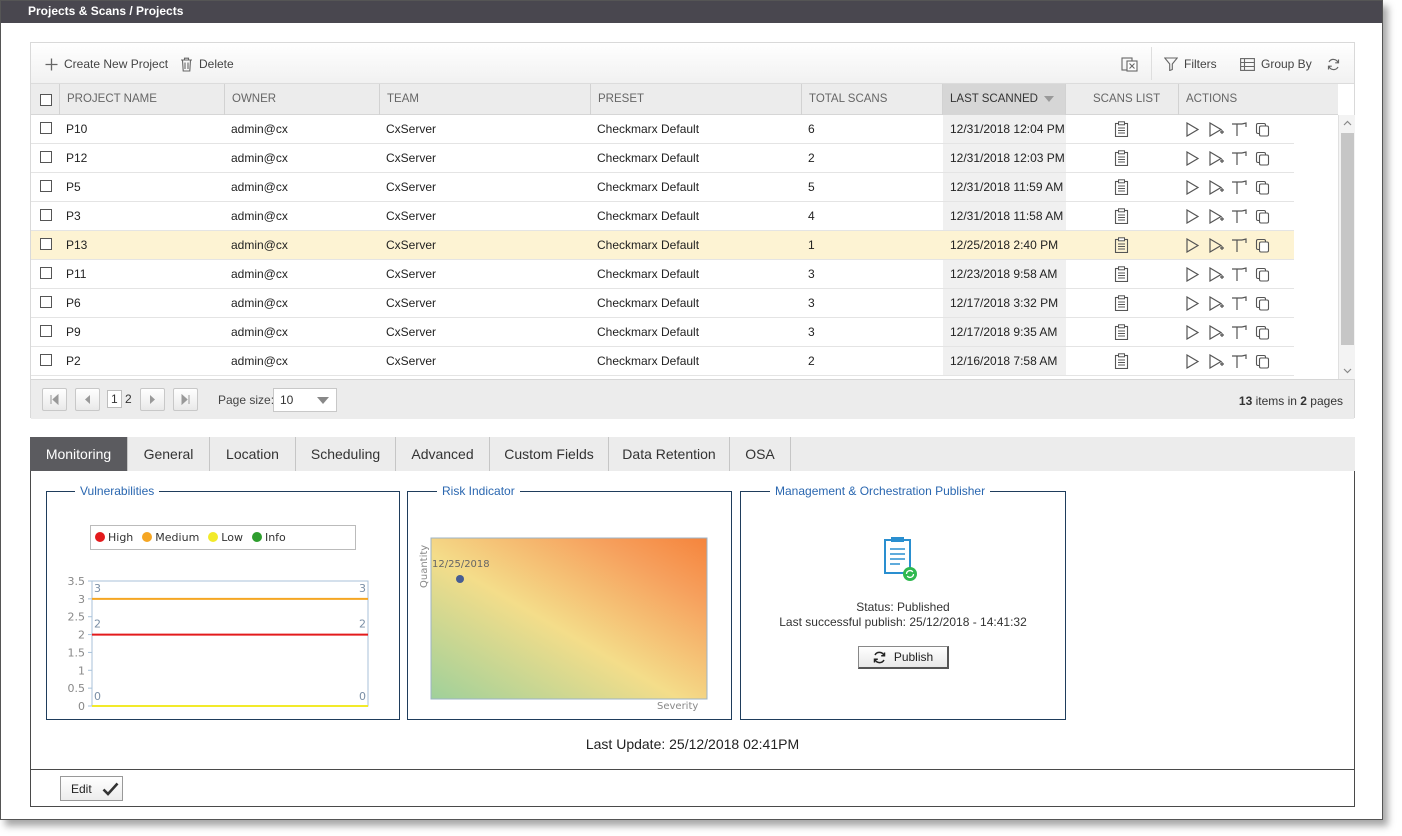  Describe the element at coordinates (91, 788) in the screenshot. I see `edit-button: Edit` at that location.